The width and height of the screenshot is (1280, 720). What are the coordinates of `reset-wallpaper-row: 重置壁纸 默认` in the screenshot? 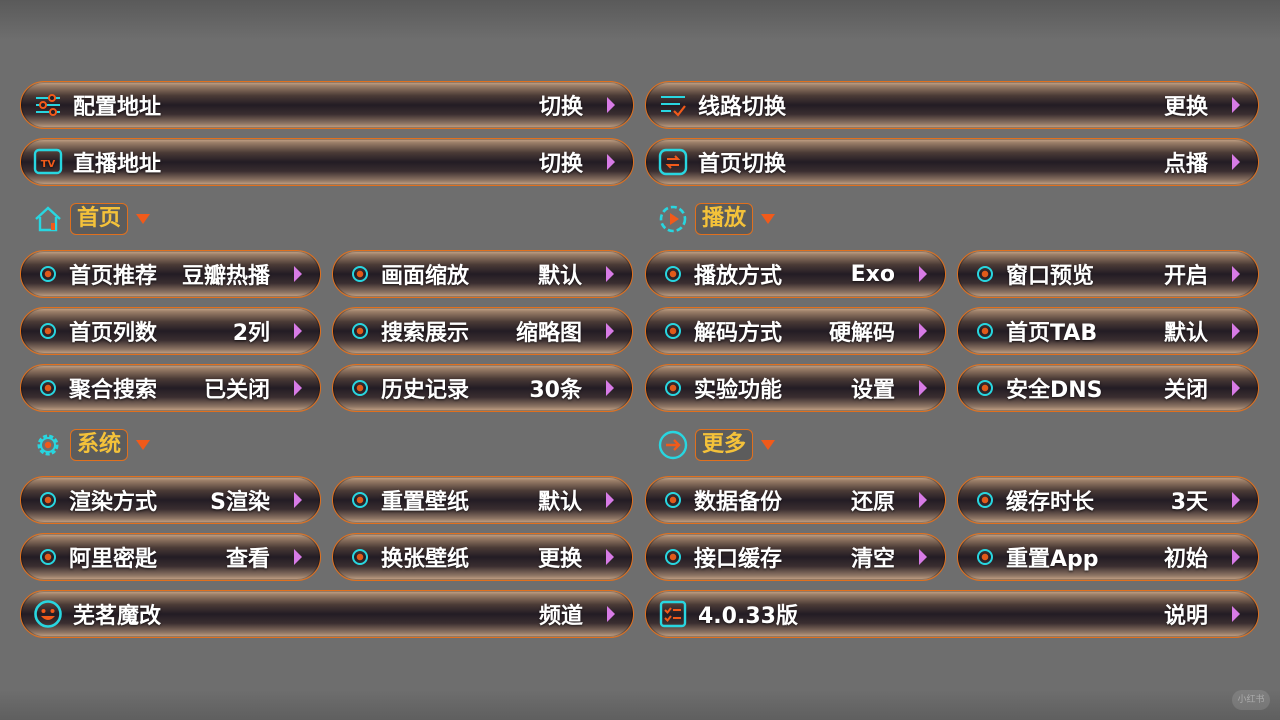 It's located at (482, 500).